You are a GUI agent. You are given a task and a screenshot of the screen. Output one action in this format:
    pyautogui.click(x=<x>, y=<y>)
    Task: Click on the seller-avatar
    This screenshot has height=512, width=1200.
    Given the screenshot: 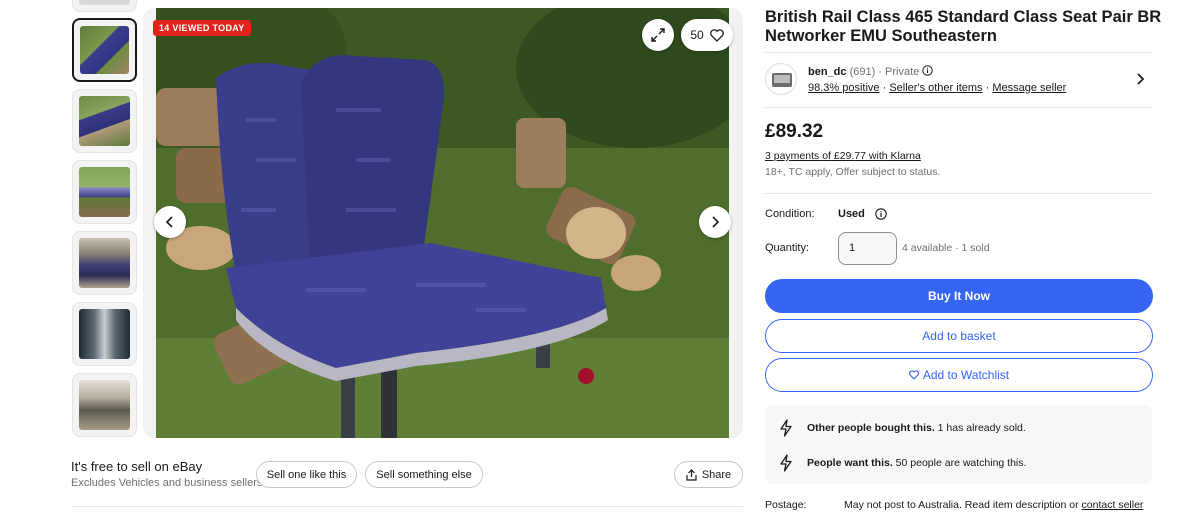 What is the action you would take?
    pyautogui.click(x=781, y=79)
    